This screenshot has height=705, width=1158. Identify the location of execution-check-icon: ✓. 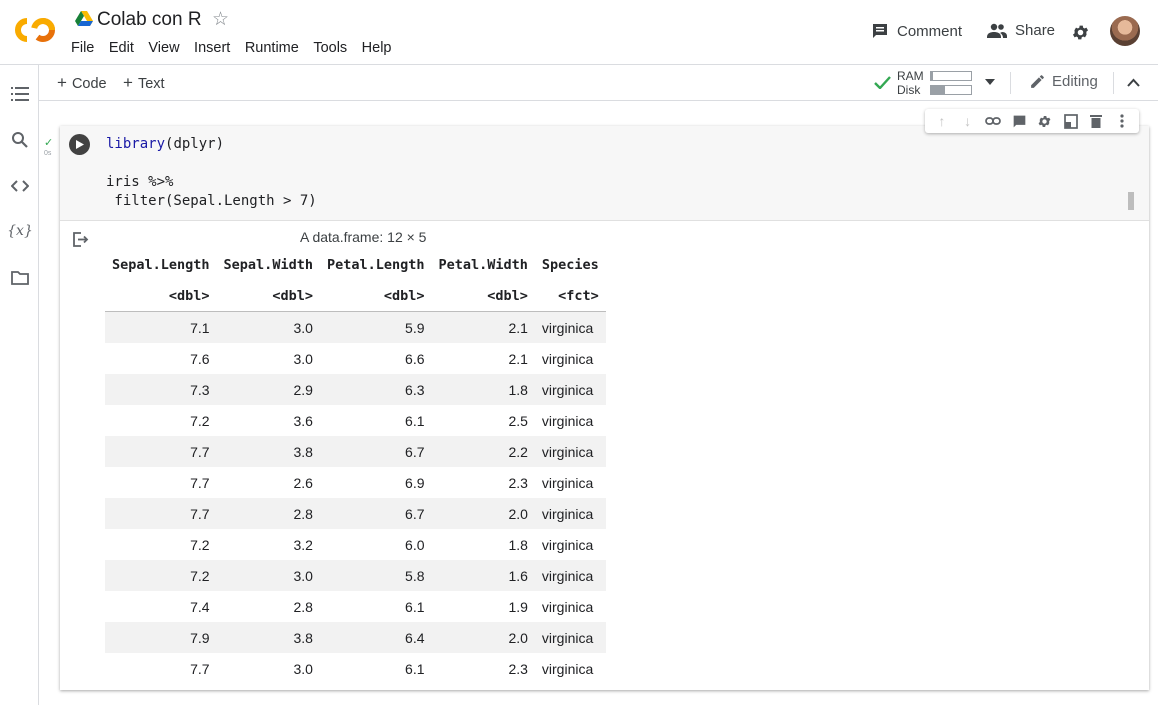
(49, 143).